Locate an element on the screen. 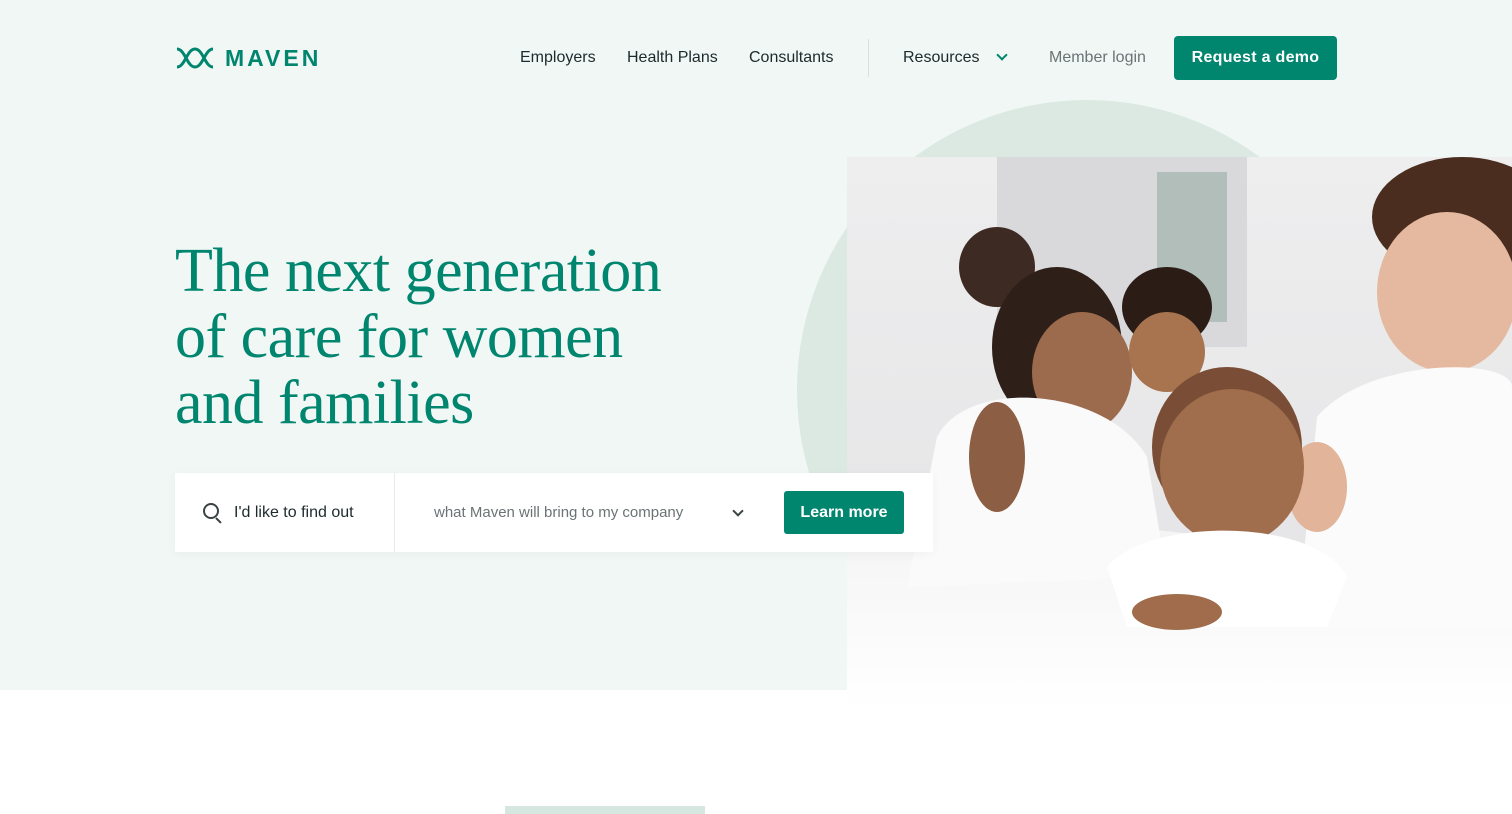 The image size is (1512, 814). hero-title-line: The next generation is located at coordinates (418, 271).